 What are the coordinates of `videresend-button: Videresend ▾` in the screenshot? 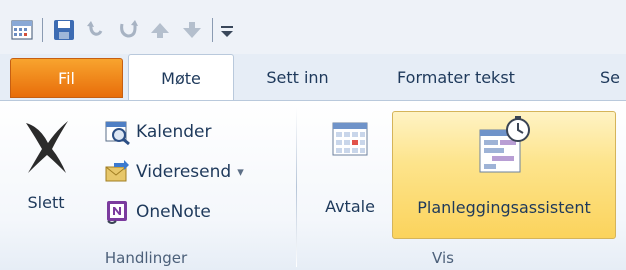 It's located at (174, 172).